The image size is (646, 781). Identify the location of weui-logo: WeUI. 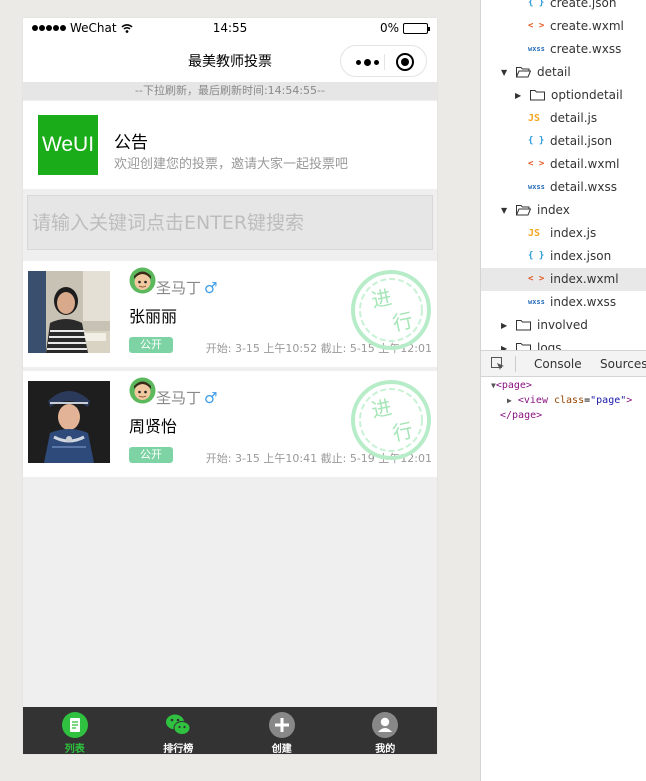
(68, 145).